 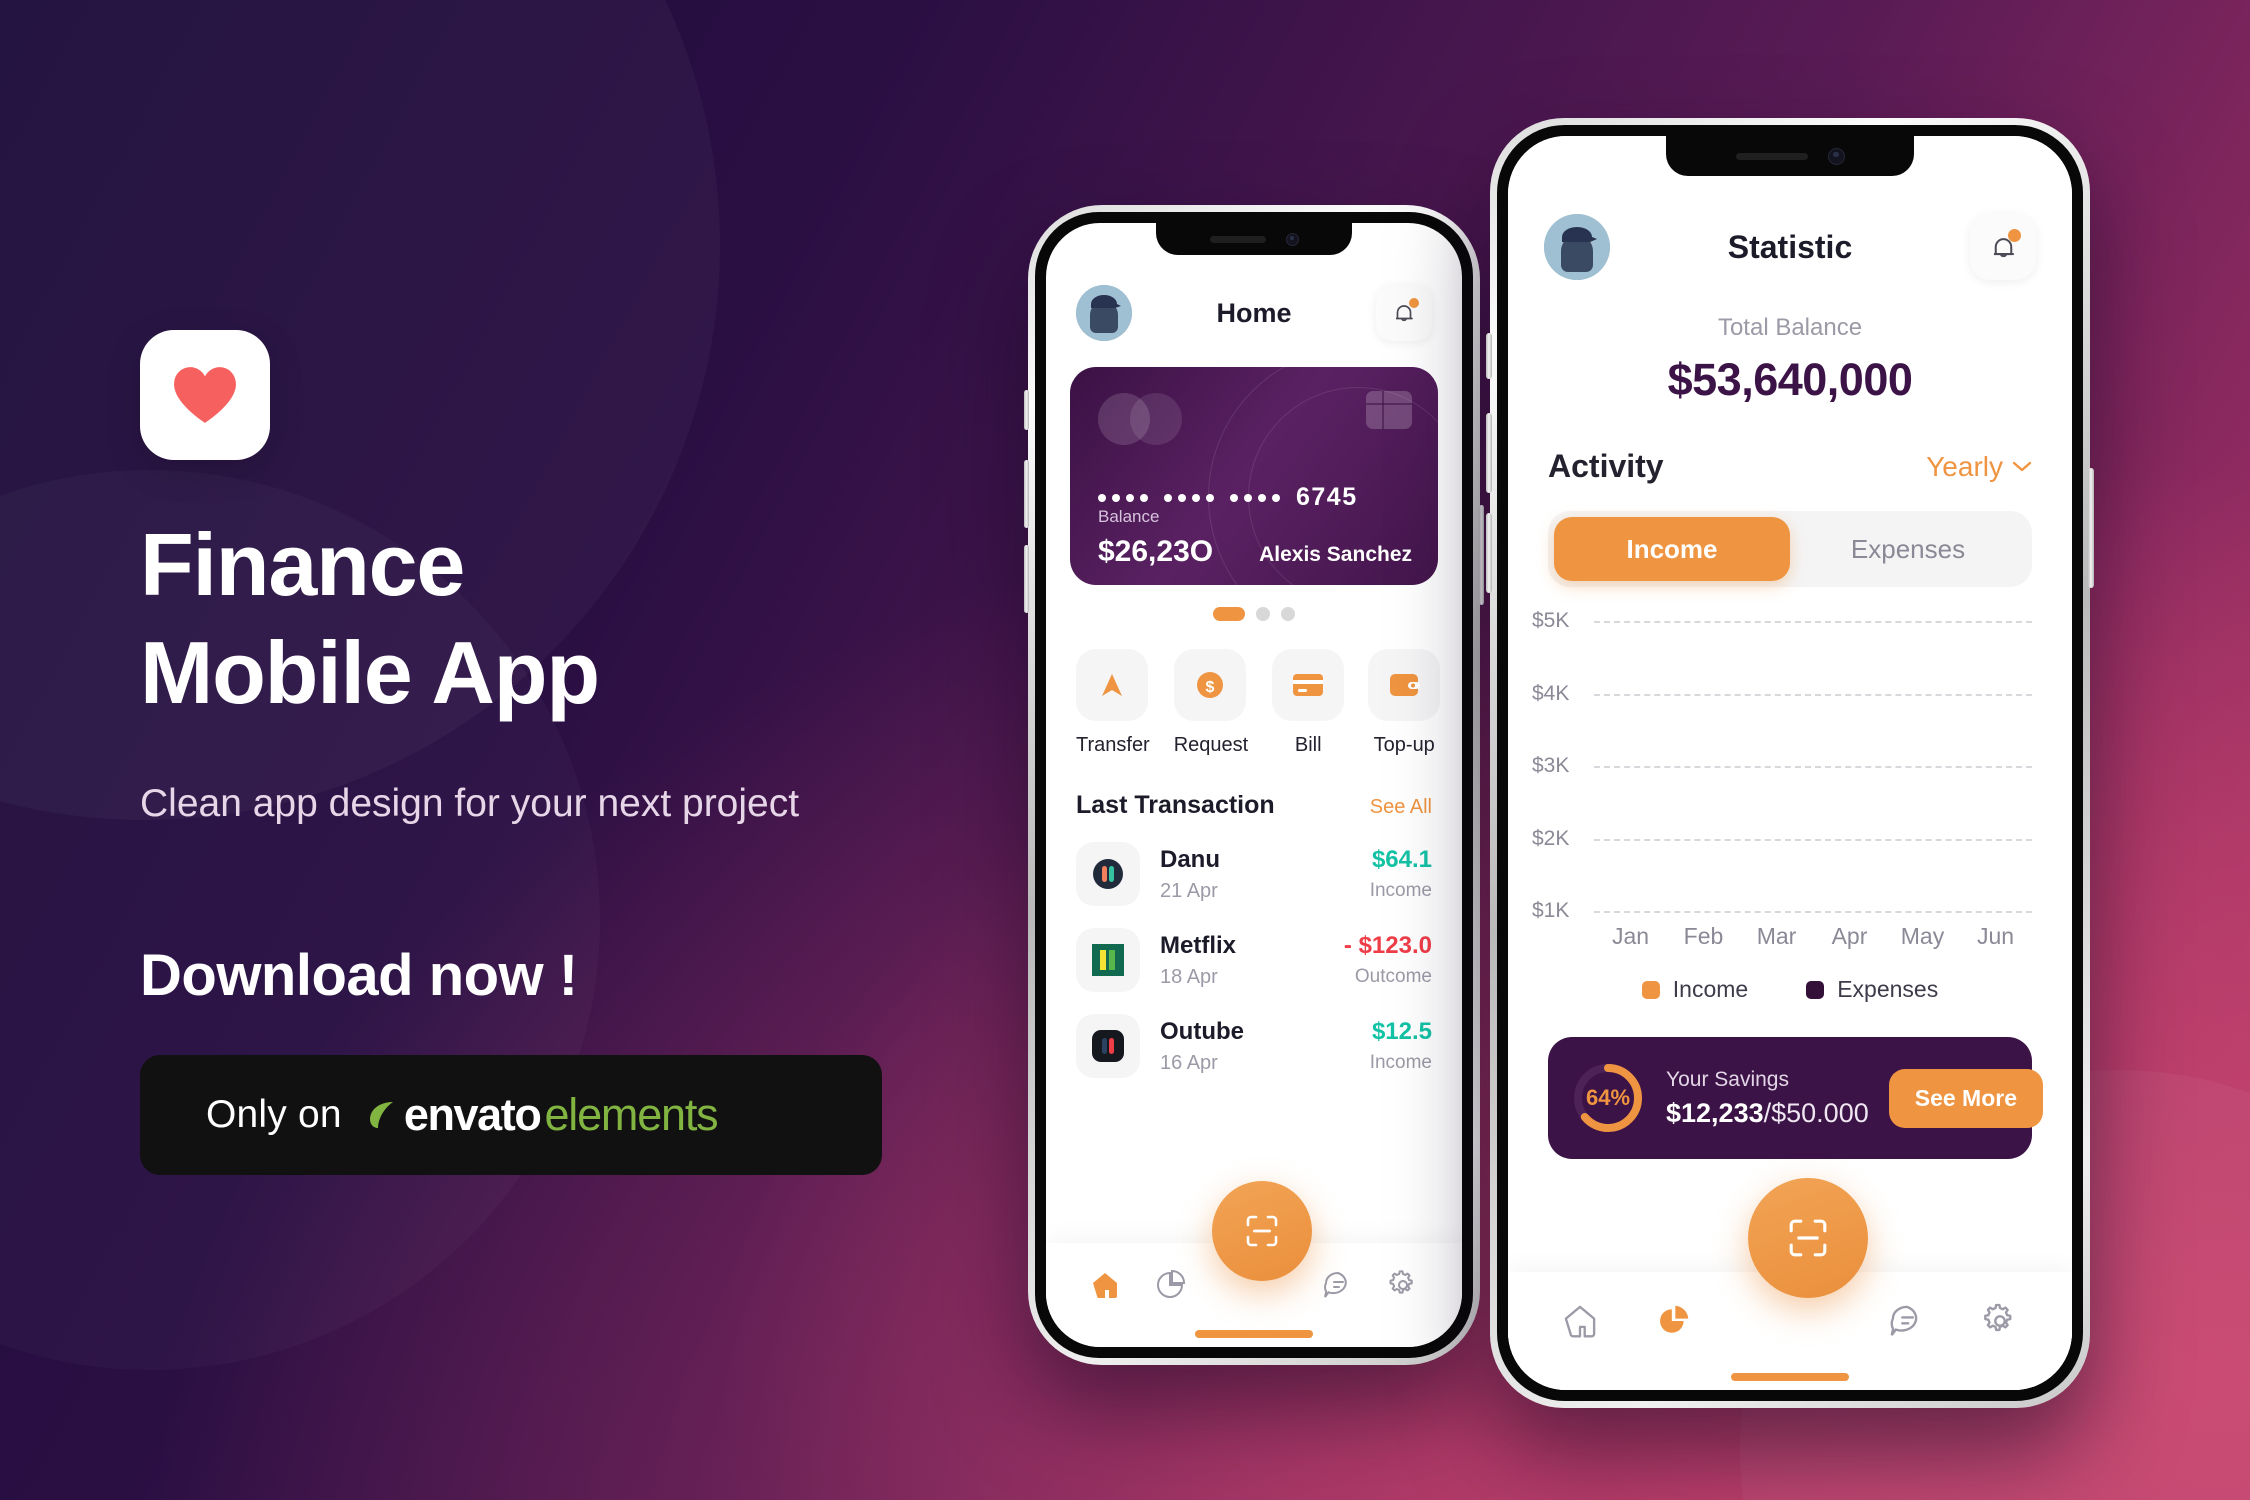 I want to click on quick-action-topup: Top-up, so click(x=1404, y=703).